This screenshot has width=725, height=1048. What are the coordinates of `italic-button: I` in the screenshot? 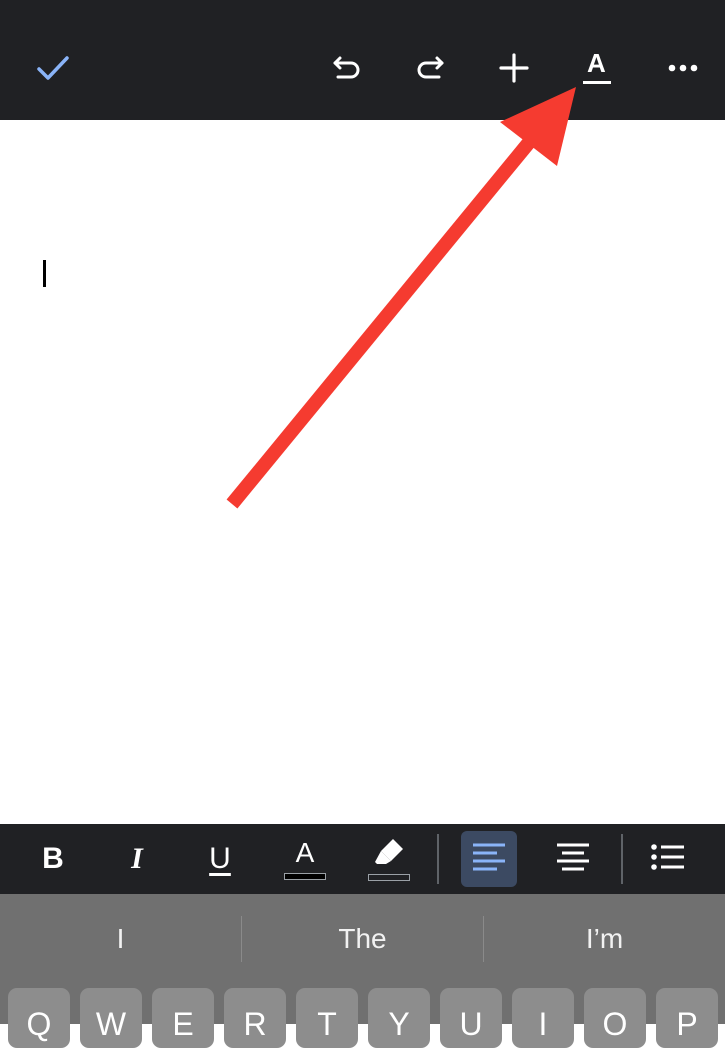 It's located at (137, 859).